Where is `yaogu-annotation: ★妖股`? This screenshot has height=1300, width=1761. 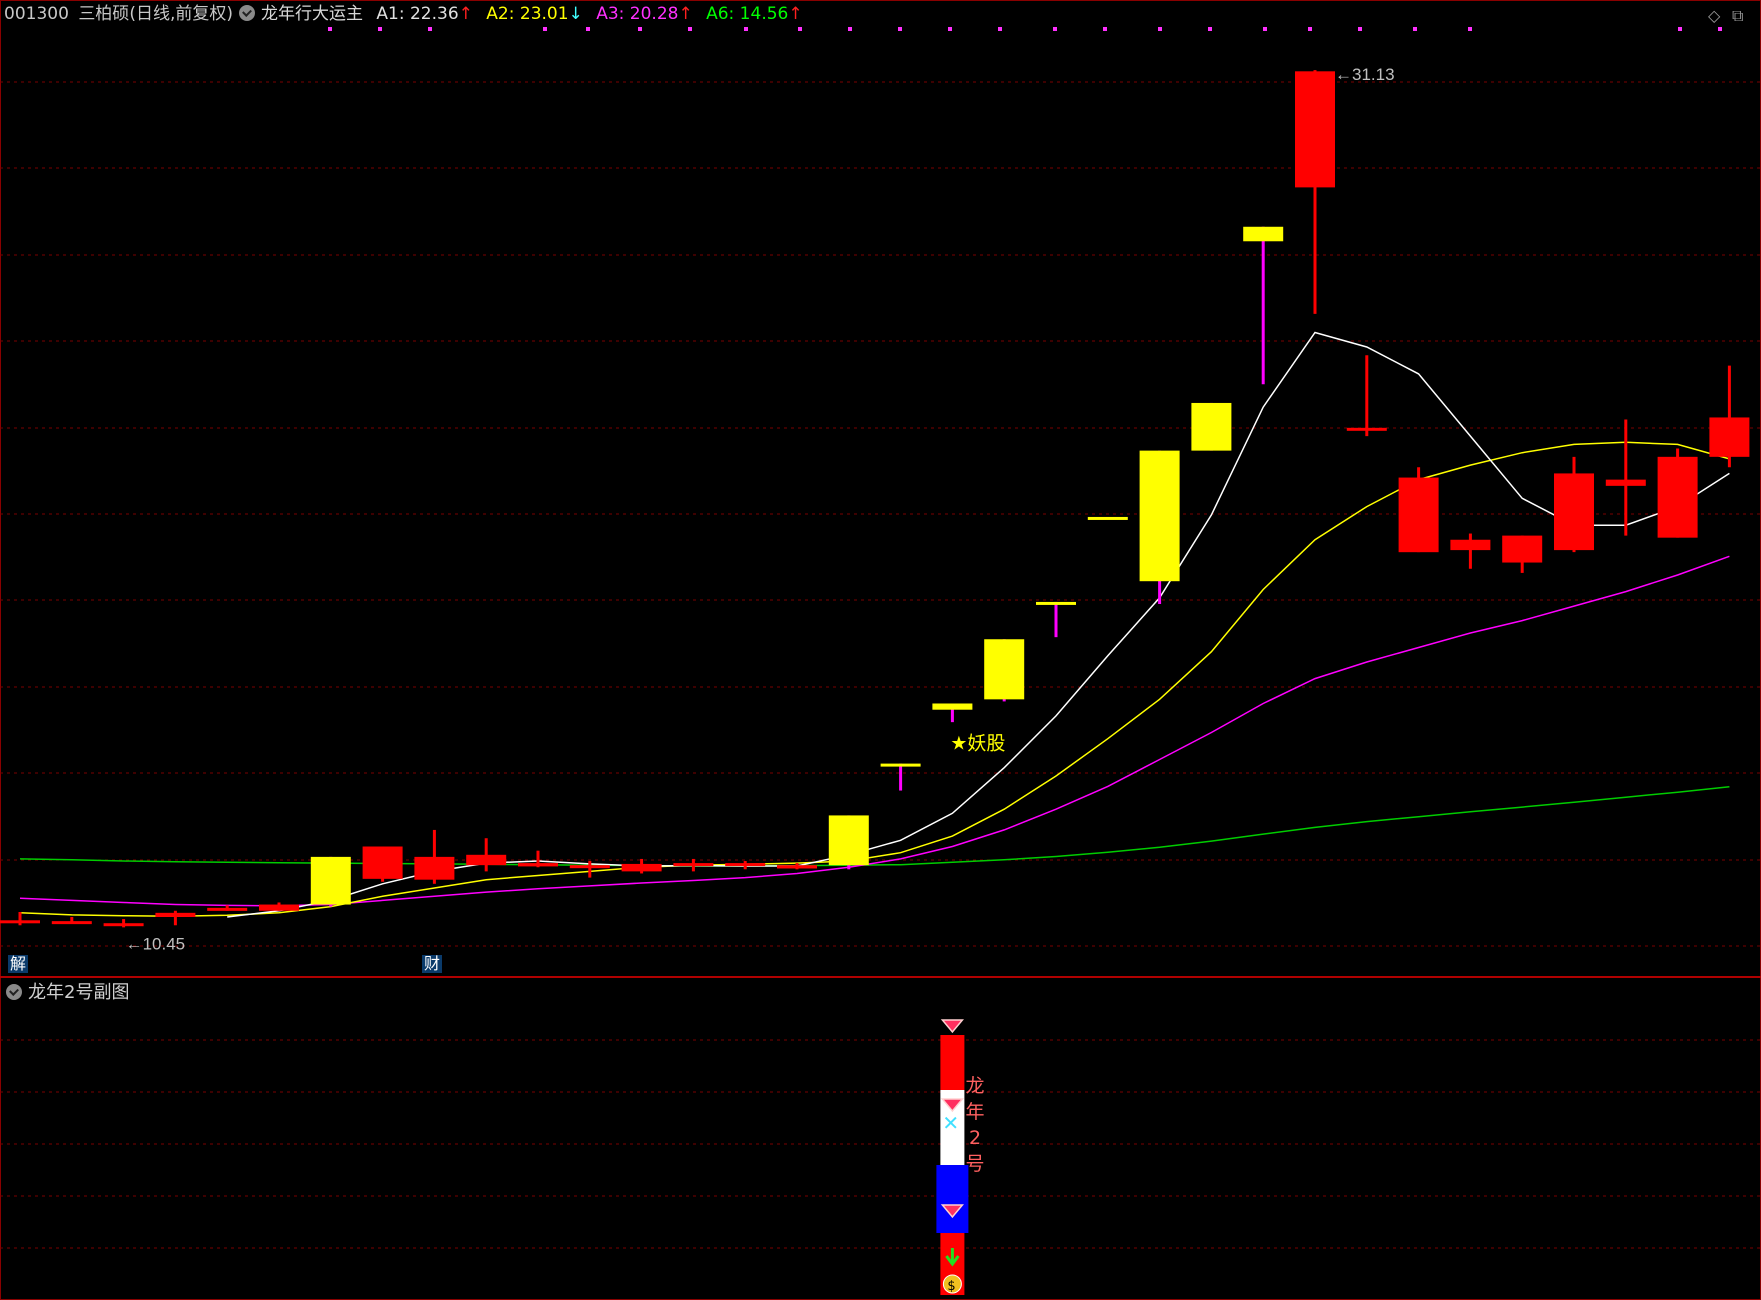 yaogu-annotation: ★妖股 is located at coordinates (977, 743).